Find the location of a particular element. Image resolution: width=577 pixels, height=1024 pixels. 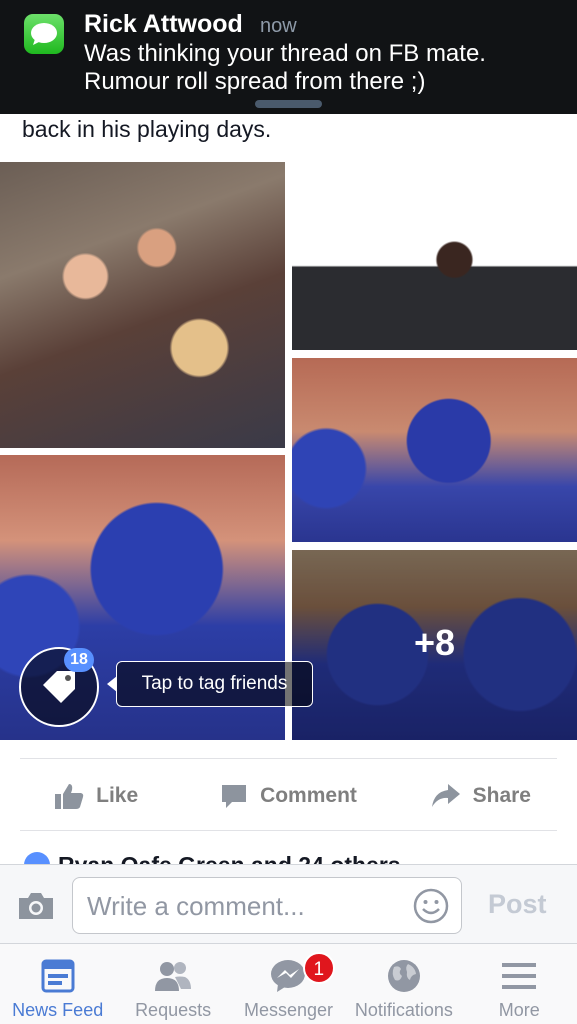

news-feed-icon is located at coordinates (58, 976).